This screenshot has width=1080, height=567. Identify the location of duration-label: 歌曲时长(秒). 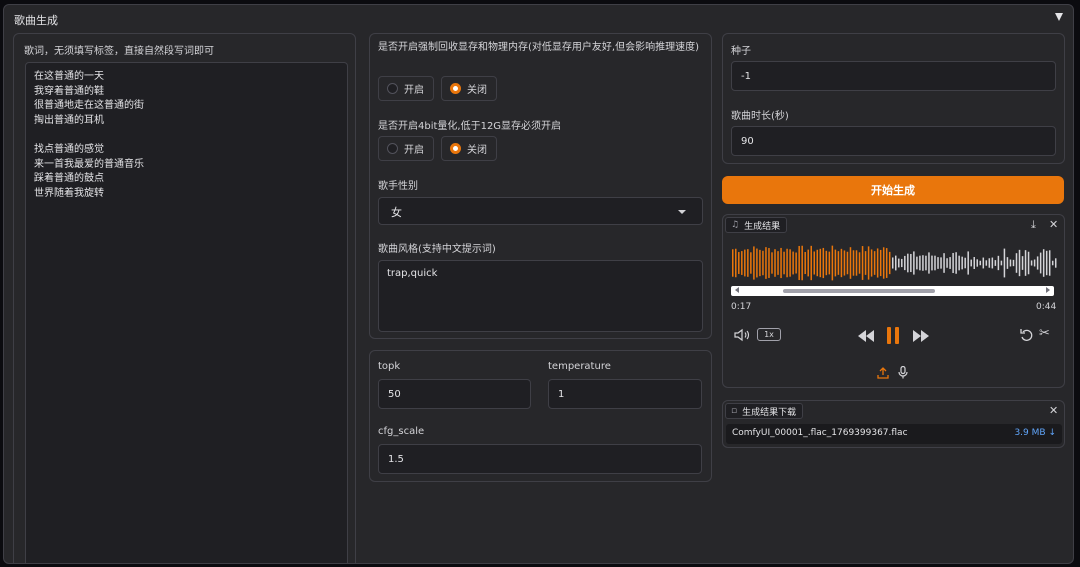
(760, 116).